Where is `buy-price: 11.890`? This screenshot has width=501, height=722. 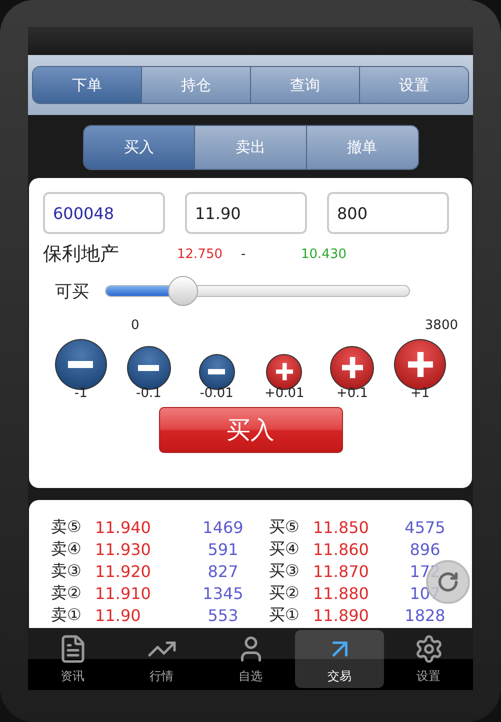 buy-price: 11.890 is located at coordinates (341, 615).